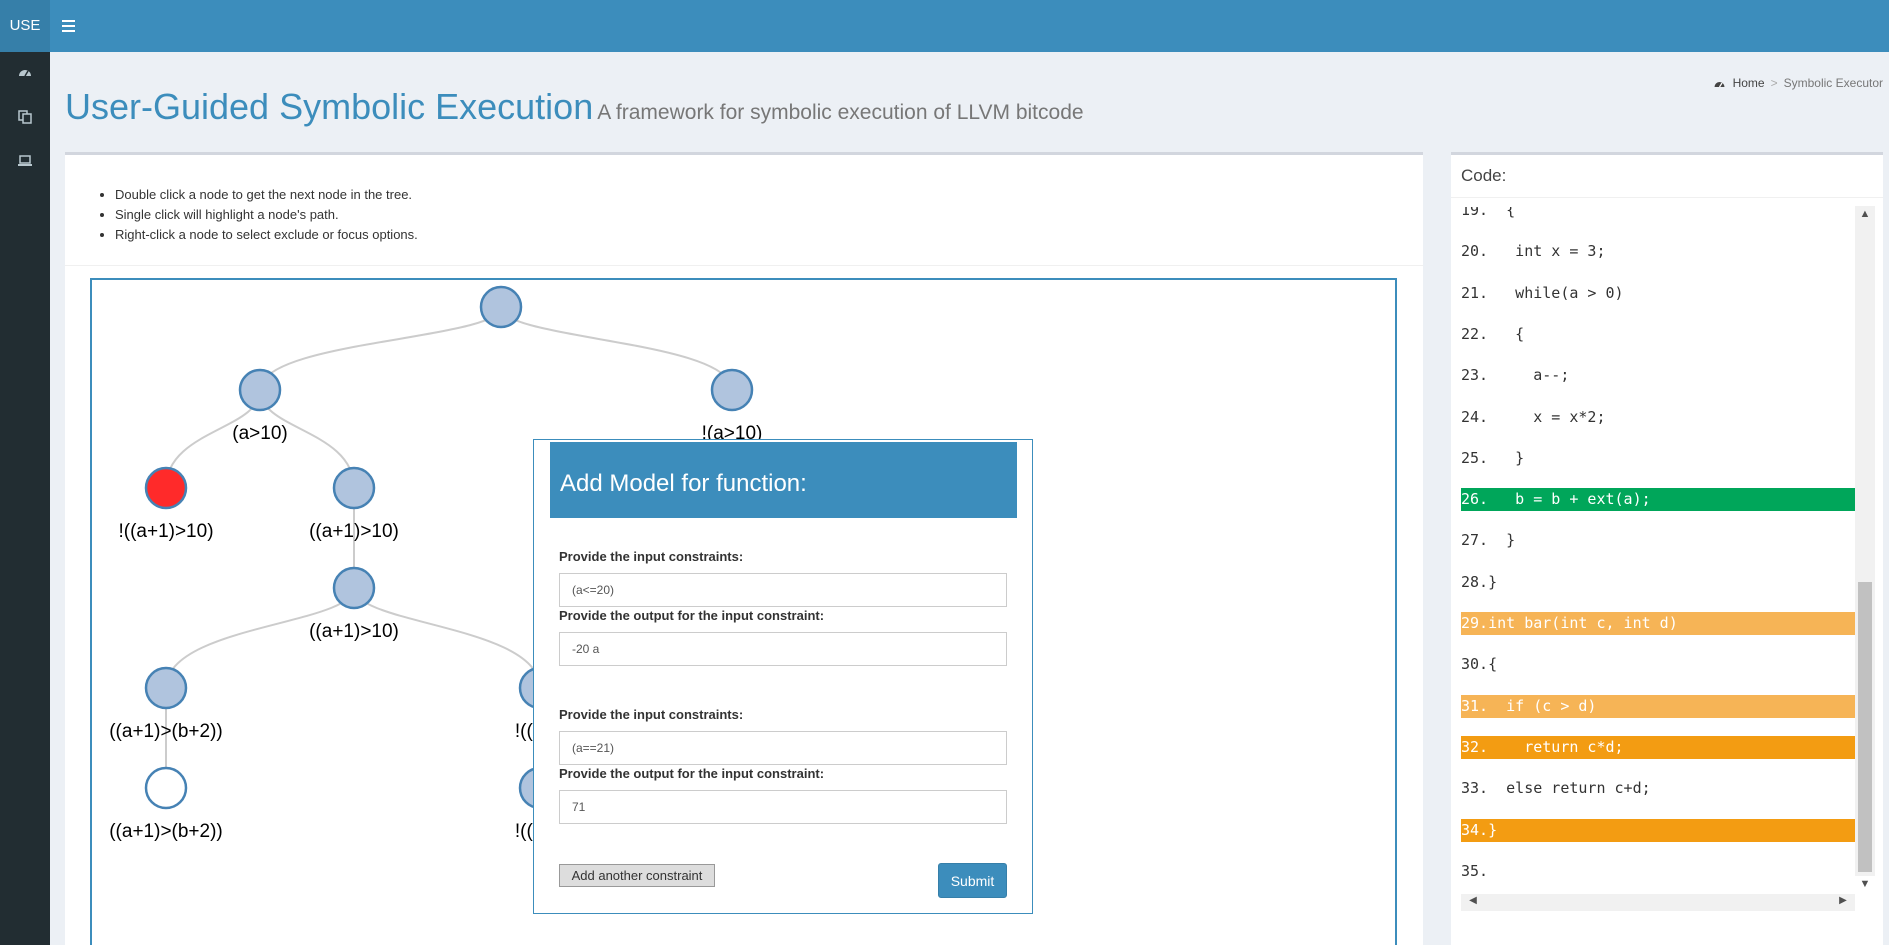 Image resolution: width=1889 pixels, height=945 pixels. What do you see at coordinates (1662, 500) in the screenshot?
I see `code-line: 26. b = b + ext(a);` at bounding box center [1662, 500].